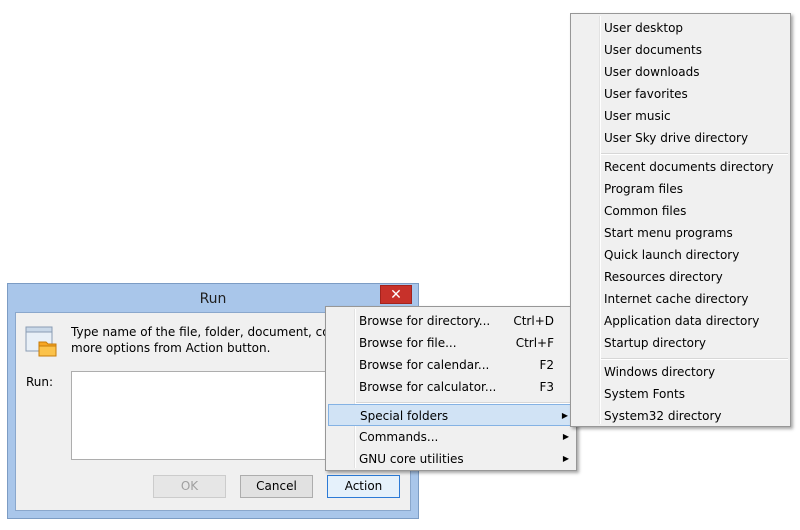 Image resolution: width=800 pixels, height=530 pixels. I want to click on menu-item-shortcut: Ctrl+F, so click(534, 343).